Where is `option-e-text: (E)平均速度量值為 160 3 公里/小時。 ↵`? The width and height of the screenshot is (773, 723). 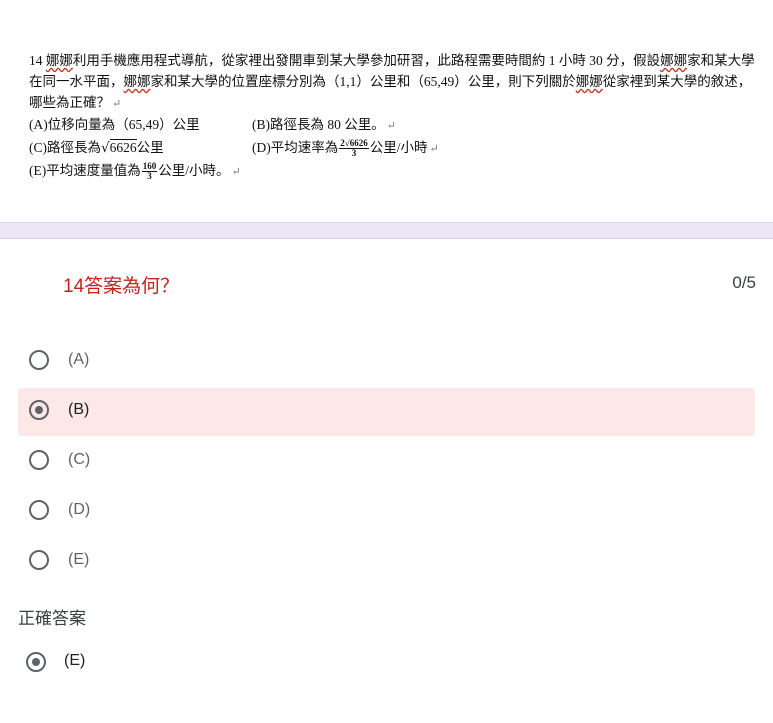
option-e-text: (E)平均速度量值為 160 3 公里/小時。 ↵ is located at coordinates (135, 171).